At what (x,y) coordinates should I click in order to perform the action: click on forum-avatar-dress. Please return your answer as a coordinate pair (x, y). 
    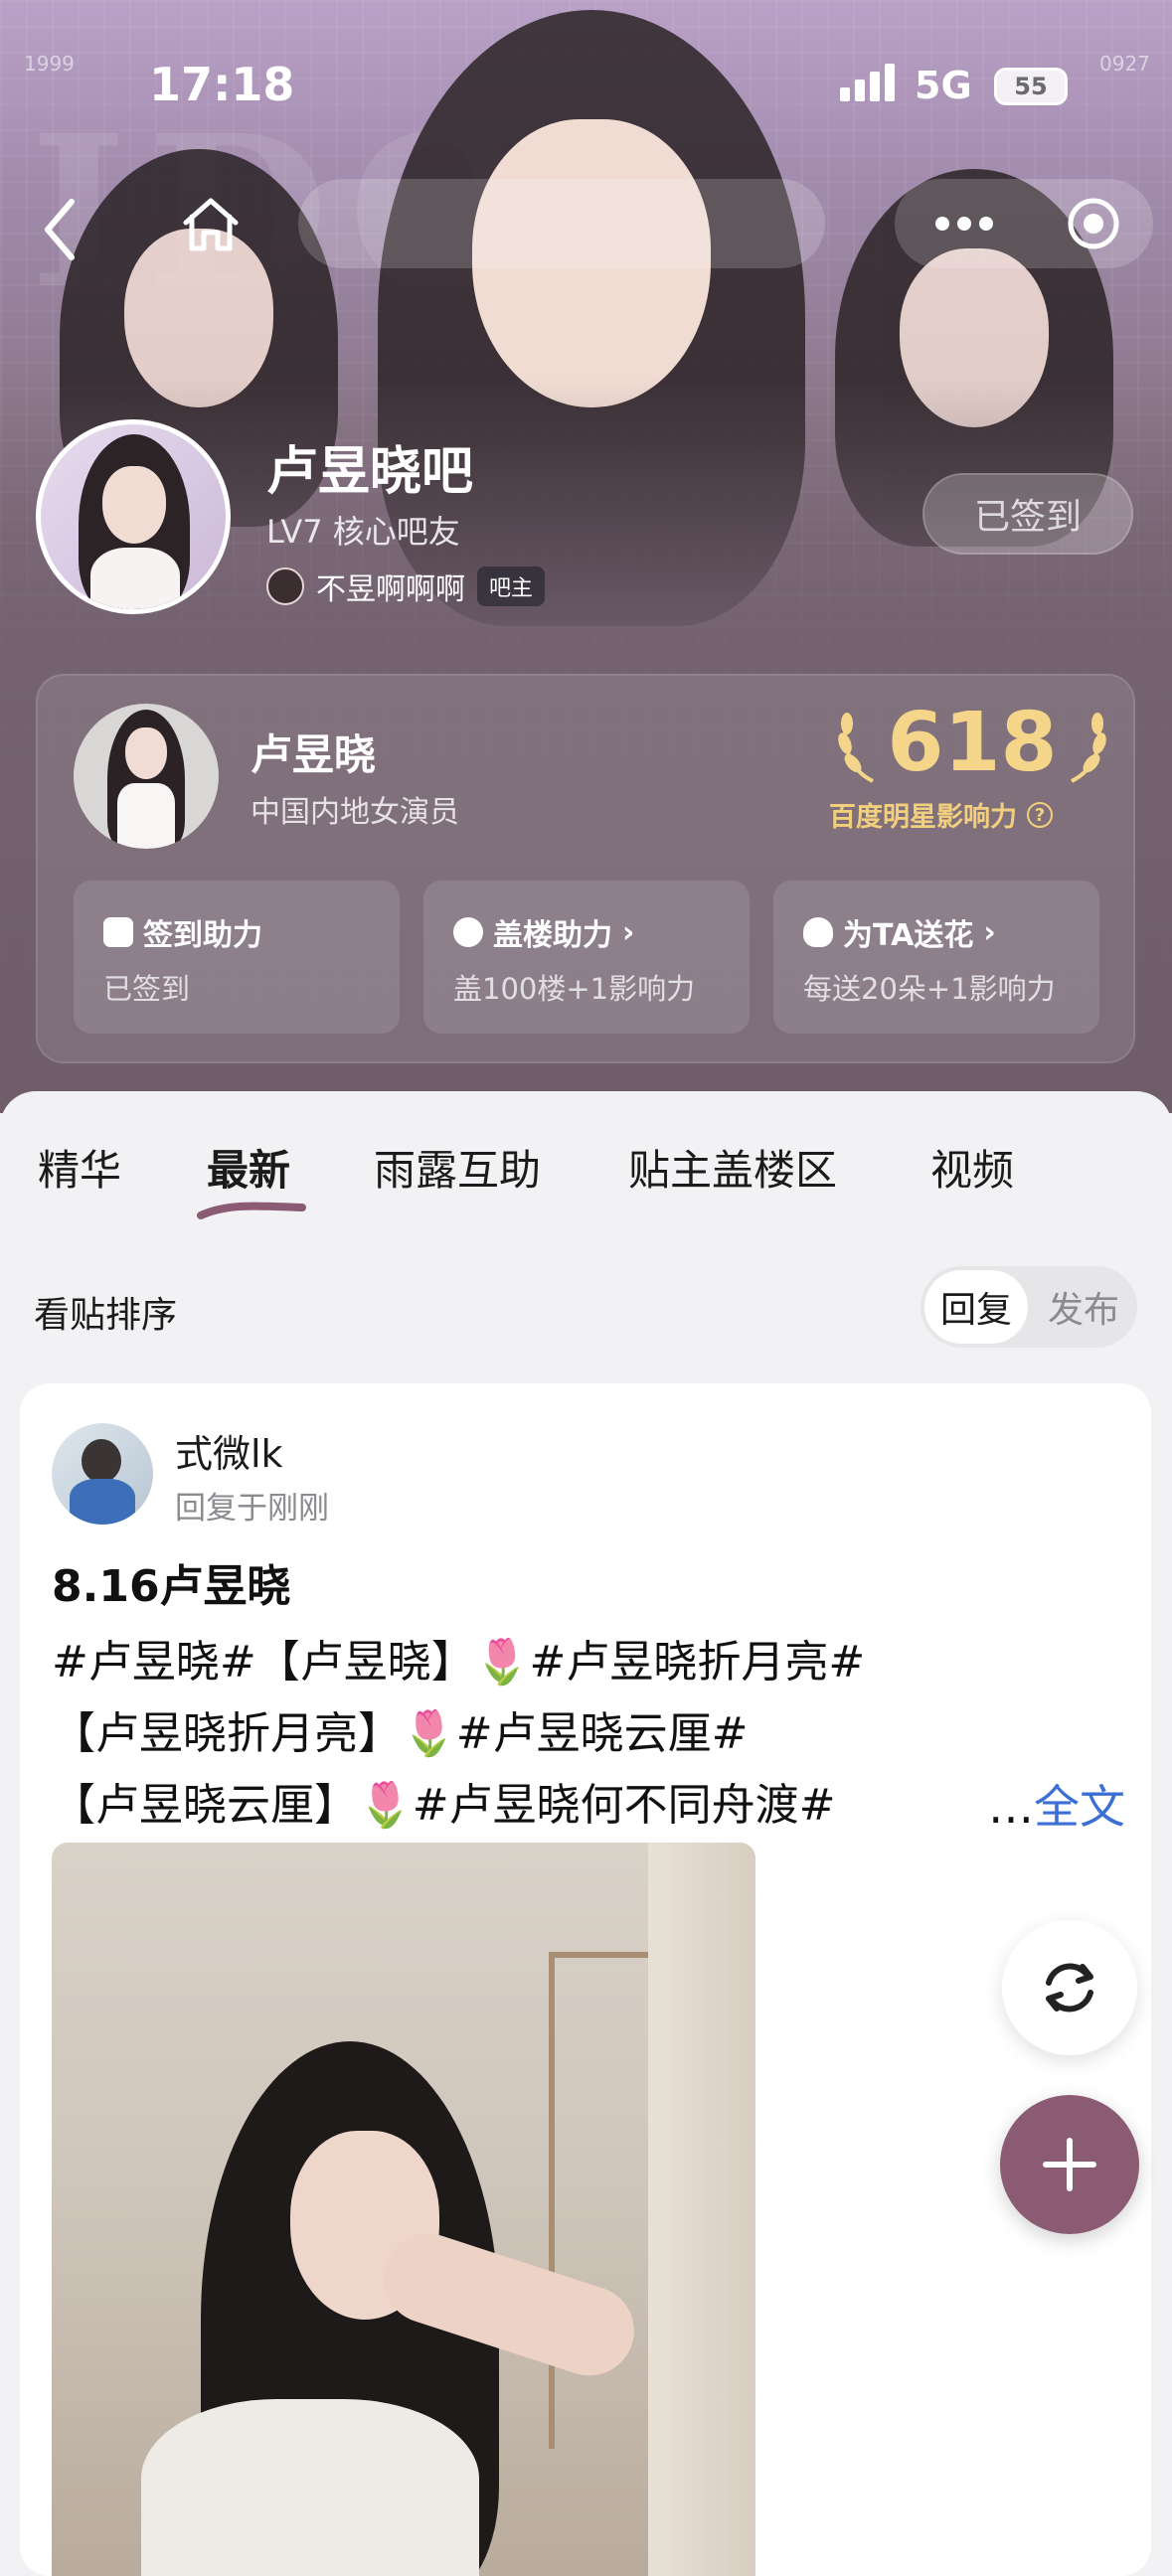
    Looking at the image, I should click on (135, 578).